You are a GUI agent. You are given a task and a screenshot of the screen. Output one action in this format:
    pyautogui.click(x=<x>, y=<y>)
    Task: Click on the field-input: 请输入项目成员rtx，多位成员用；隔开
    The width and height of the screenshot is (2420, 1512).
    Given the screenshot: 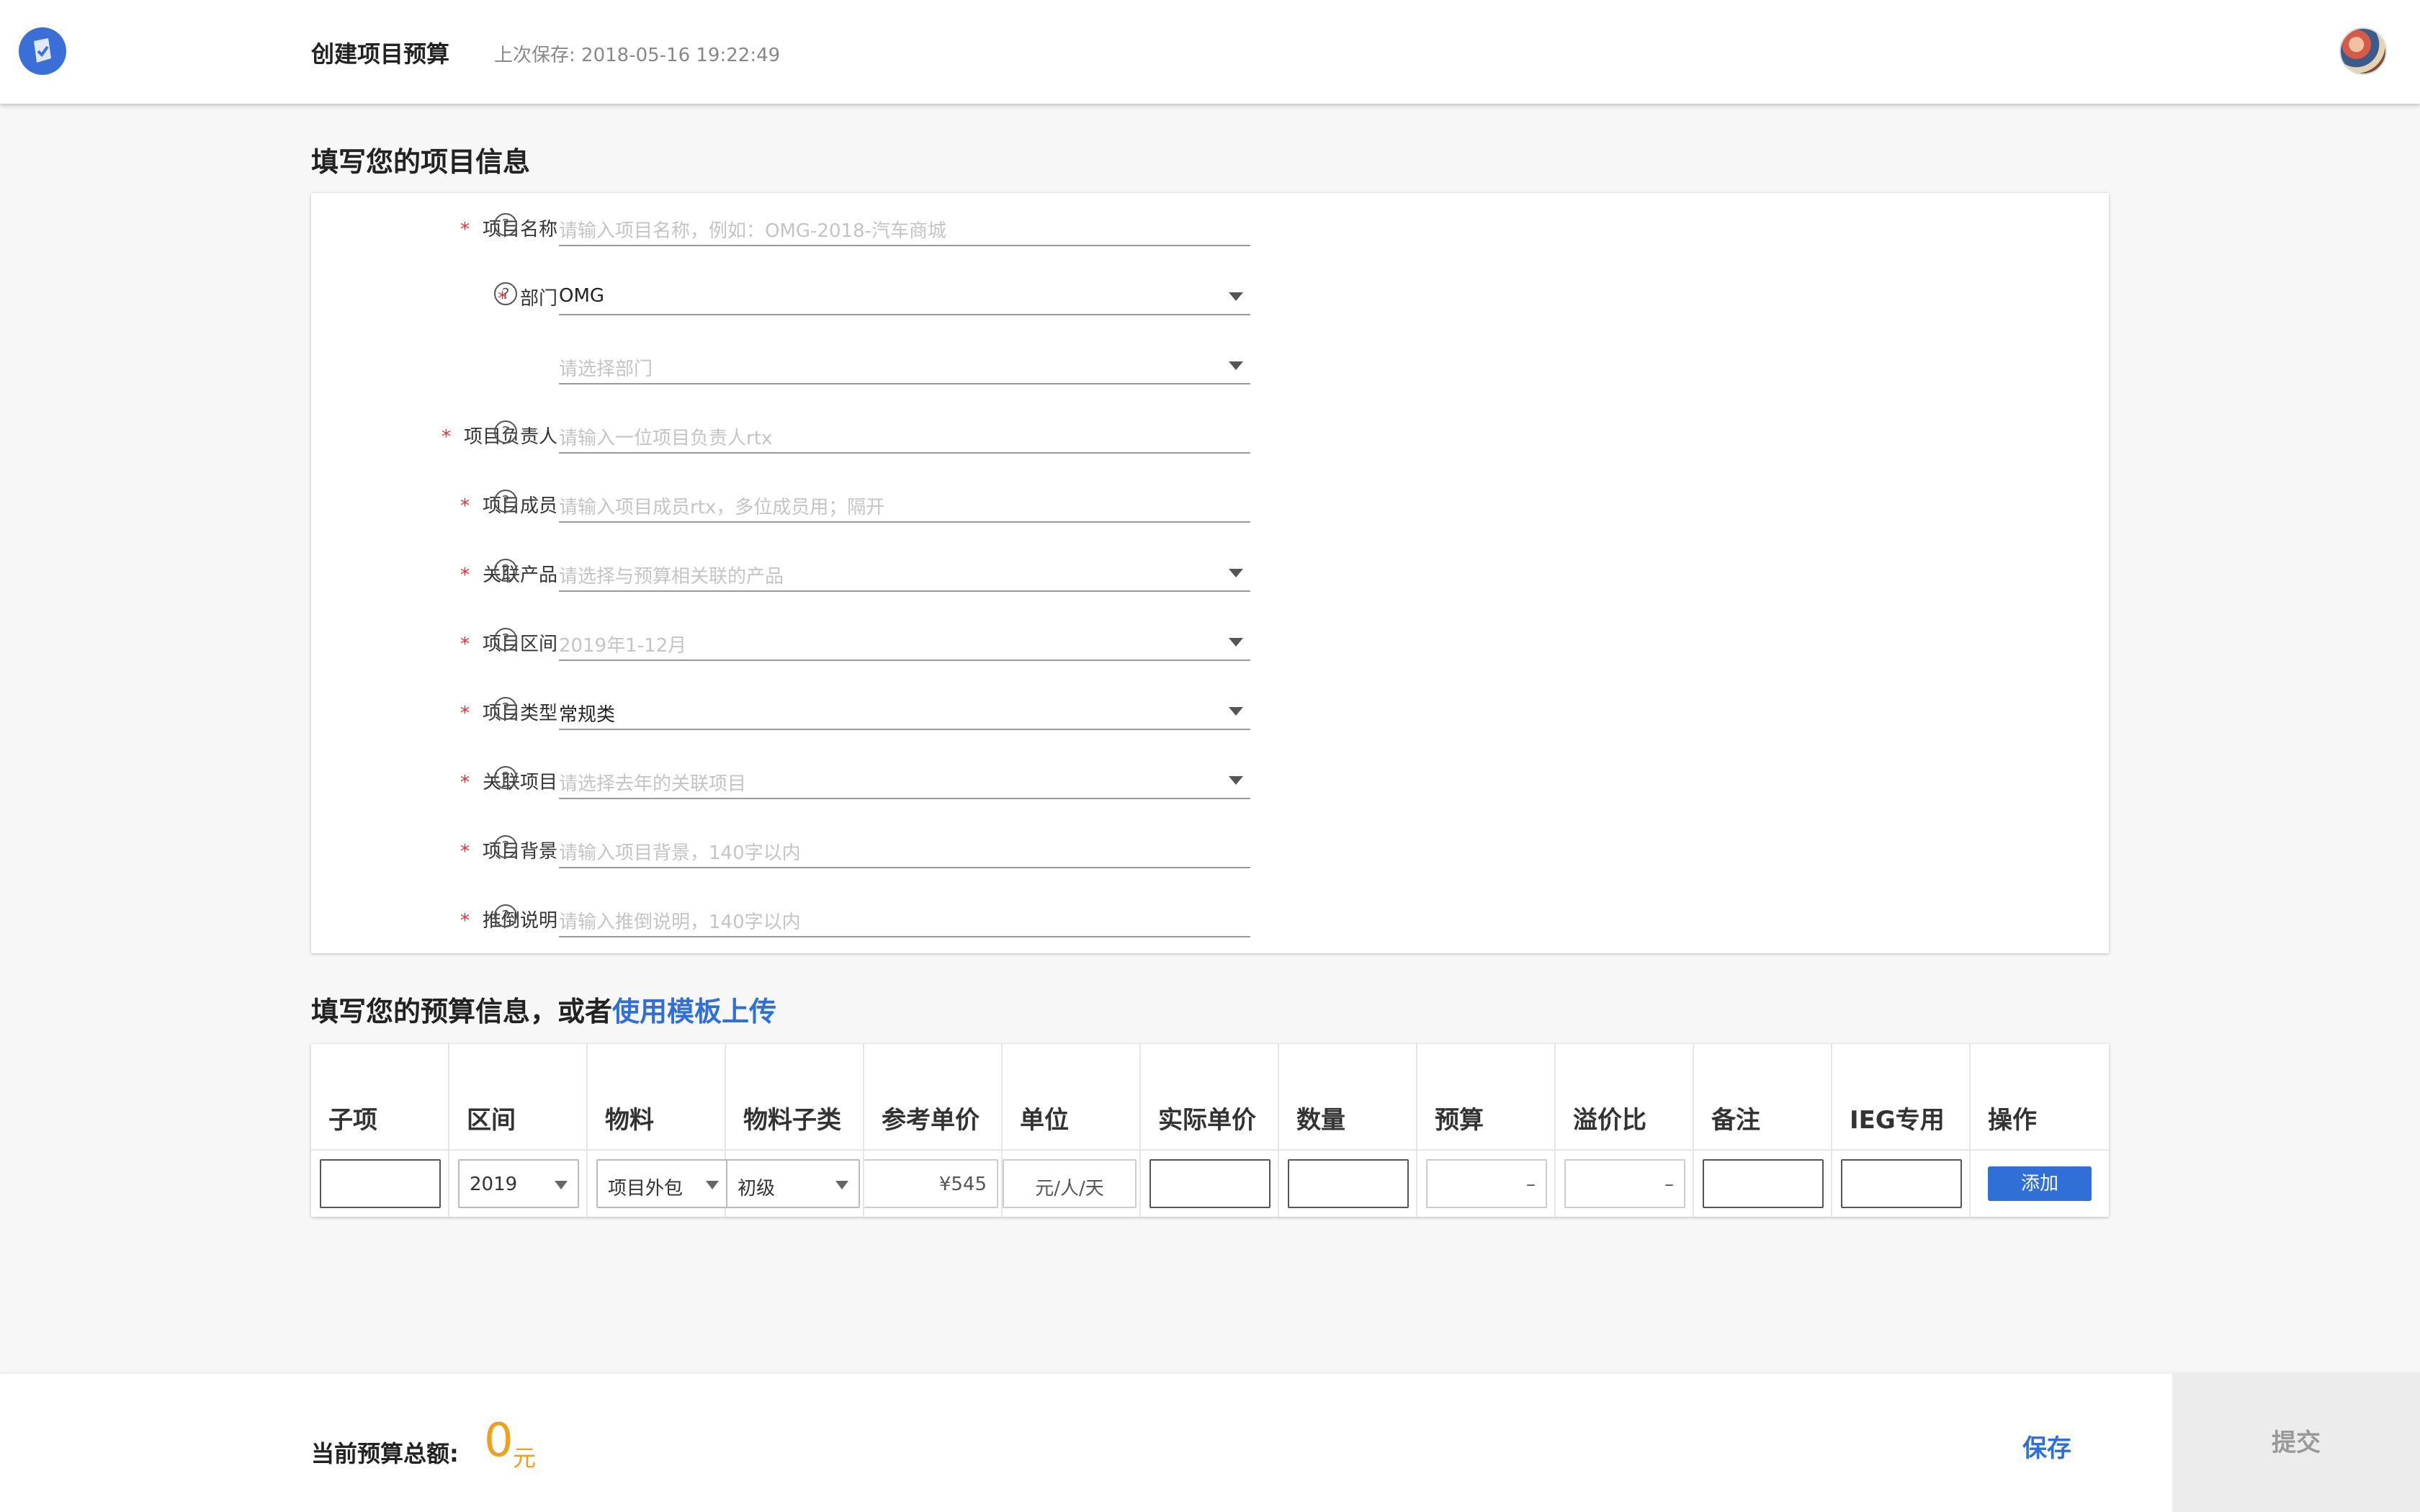 What is the action you would take?
    pyautogui.click(x=904, y=503)
    